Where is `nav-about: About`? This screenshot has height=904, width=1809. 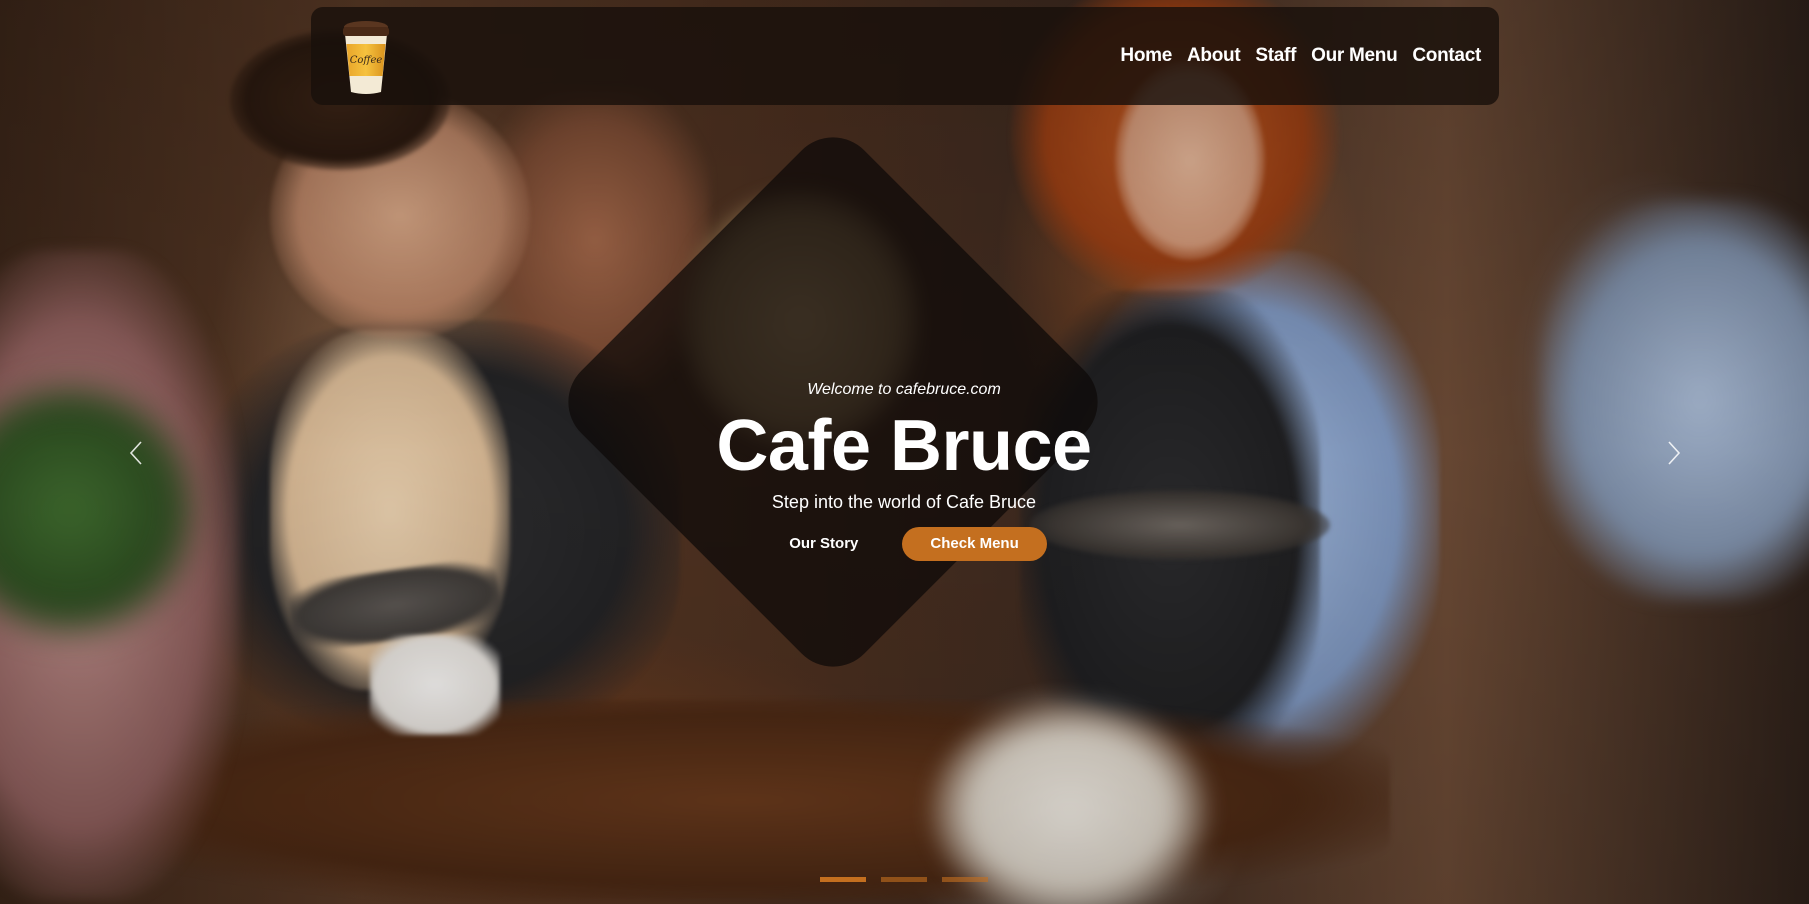
nav-about: About is located at coordinates (1214, 56).